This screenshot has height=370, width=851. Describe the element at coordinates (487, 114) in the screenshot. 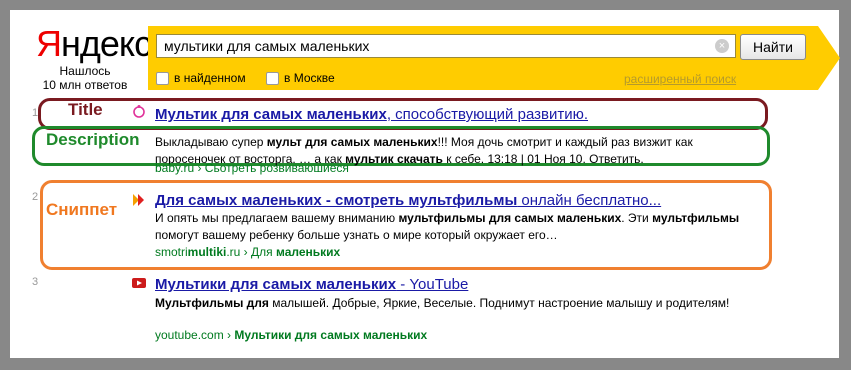

I see `result-title-rest: , способствующий развитию.` at that location.